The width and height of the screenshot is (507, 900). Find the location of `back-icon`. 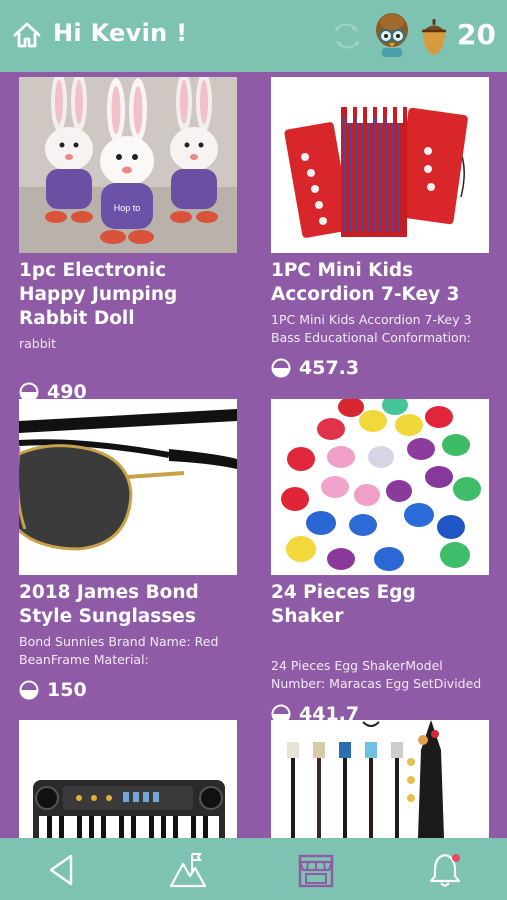

back-icon is located at coordinates (61, 870).